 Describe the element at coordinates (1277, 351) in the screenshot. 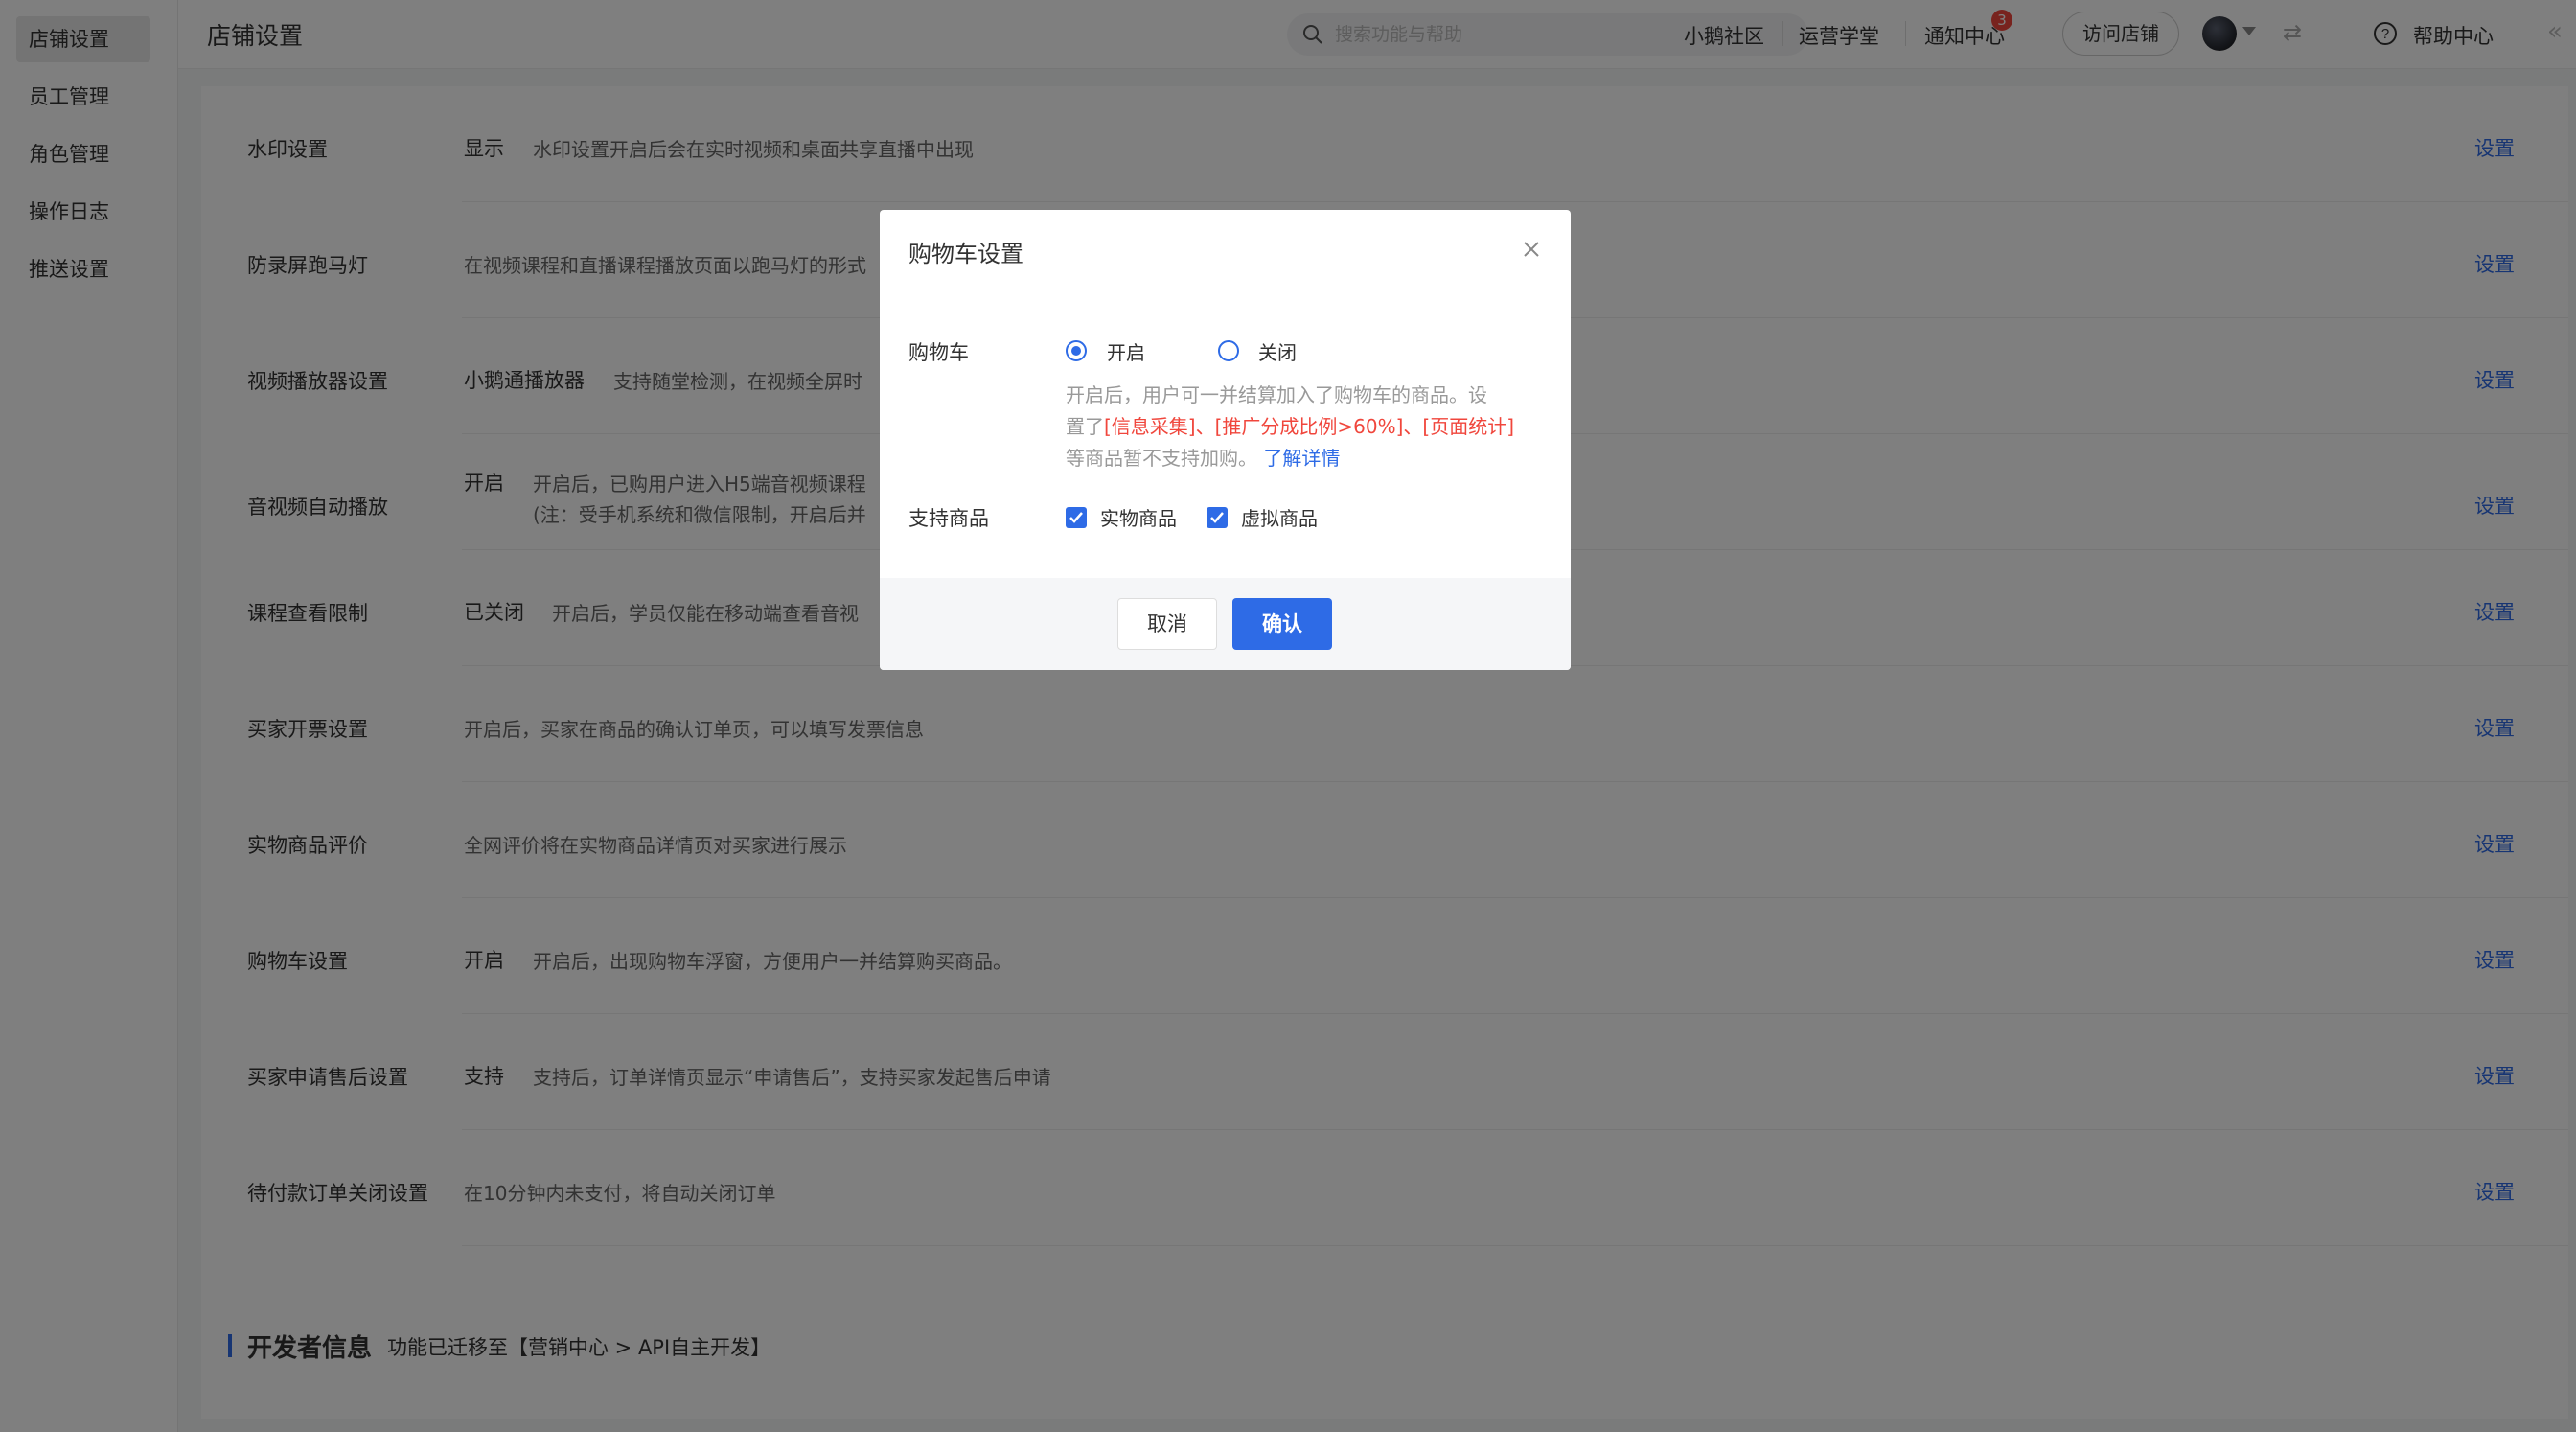

I see `cart-off-label: 关闭` at that location.